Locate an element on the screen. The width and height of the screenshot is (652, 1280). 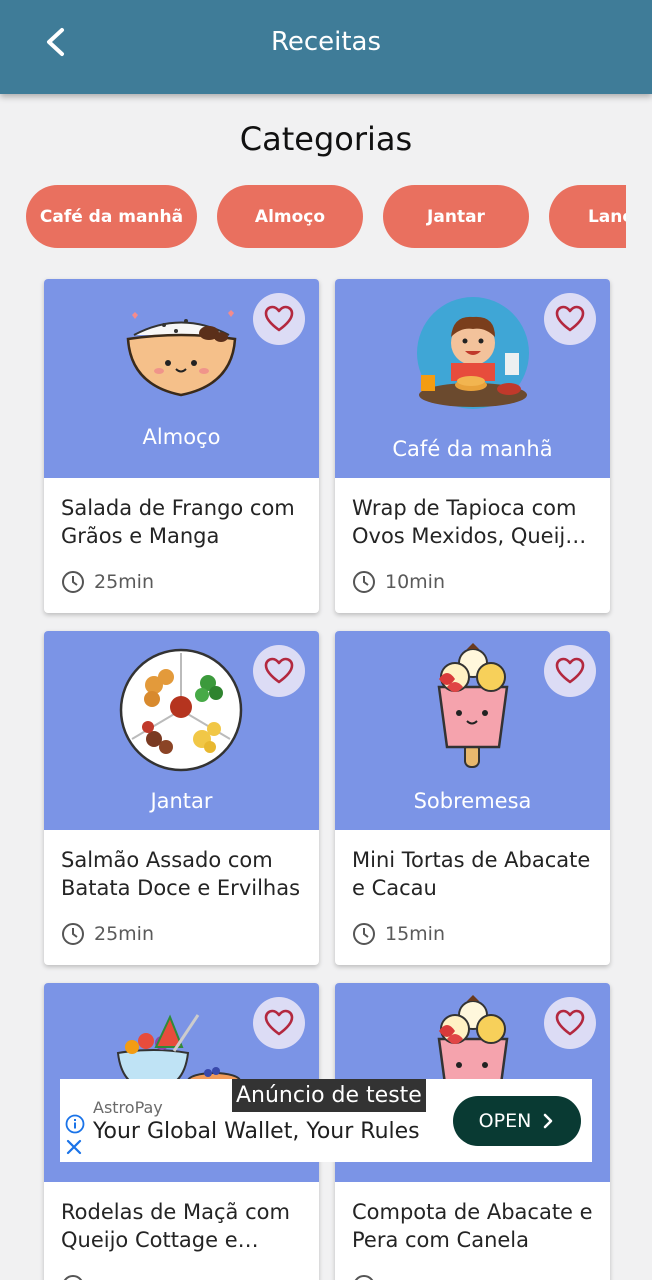
recipe-category: Sobremesa is located at coordinates (472, 801).